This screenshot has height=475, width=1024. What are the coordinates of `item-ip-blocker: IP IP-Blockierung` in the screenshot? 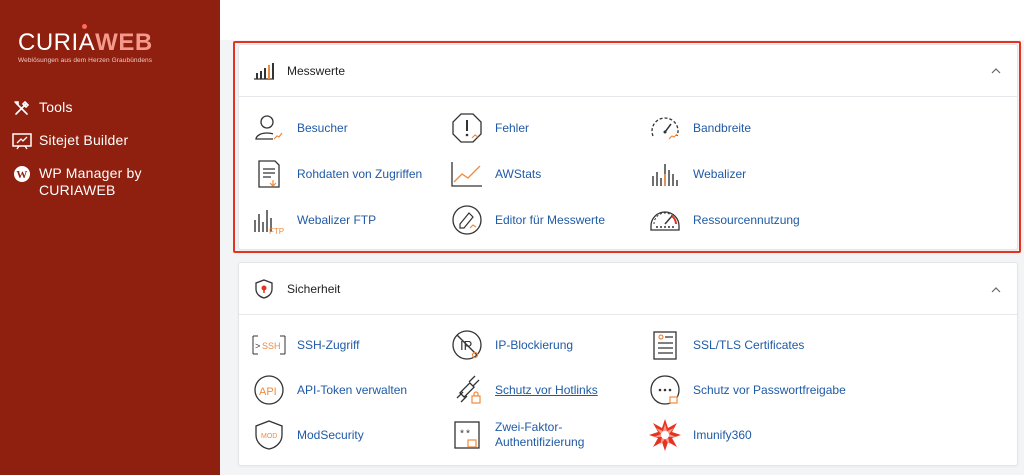 It's located at (511, 345).